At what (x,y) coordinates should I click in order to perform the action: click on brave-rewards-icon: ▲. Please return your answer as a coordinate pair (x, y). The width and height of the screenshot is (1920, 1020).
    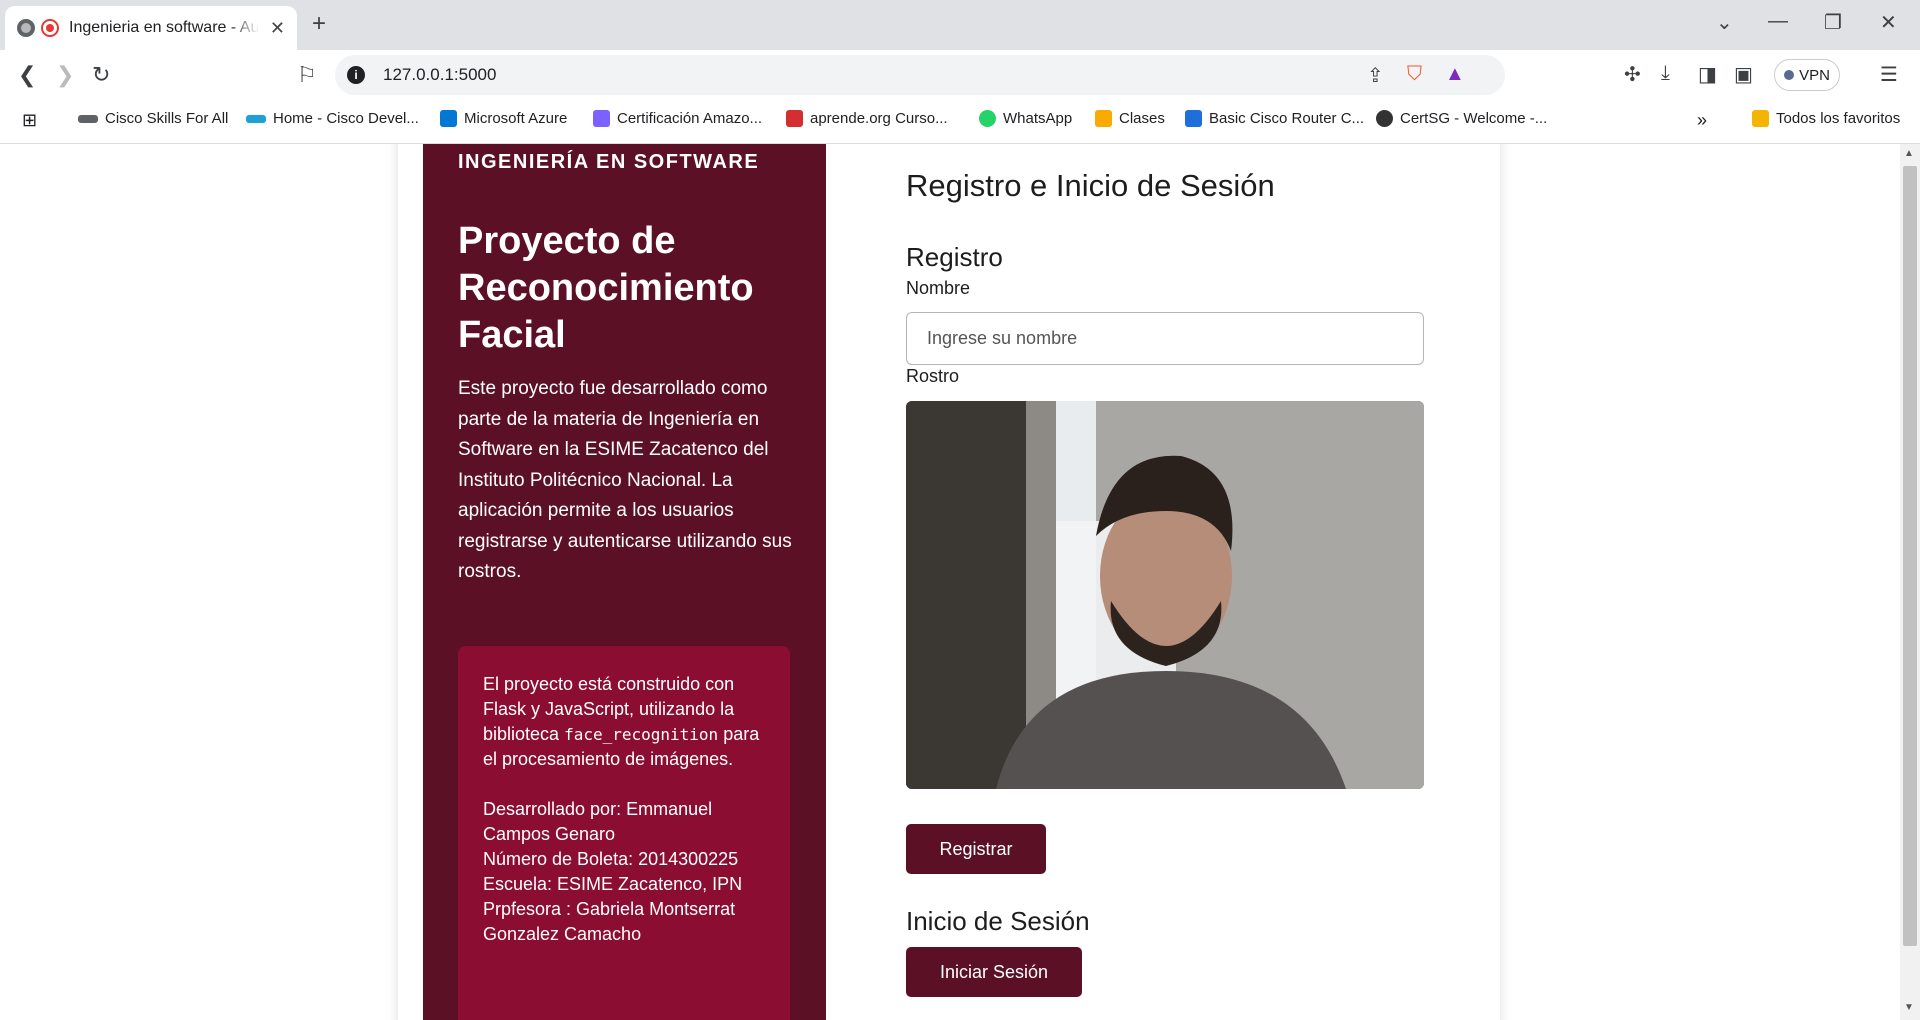
    Looking at the image, I should click on (1455, 74).